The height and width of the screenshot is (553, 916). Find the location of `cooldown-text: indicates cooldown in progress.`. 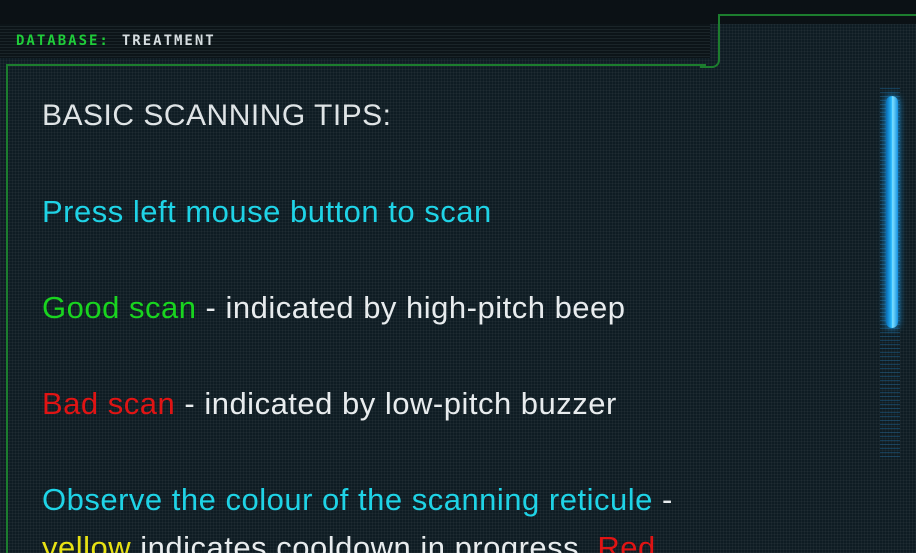

cooldown-text: indicates cooldown in progress. is located at coordinates (364, 541).